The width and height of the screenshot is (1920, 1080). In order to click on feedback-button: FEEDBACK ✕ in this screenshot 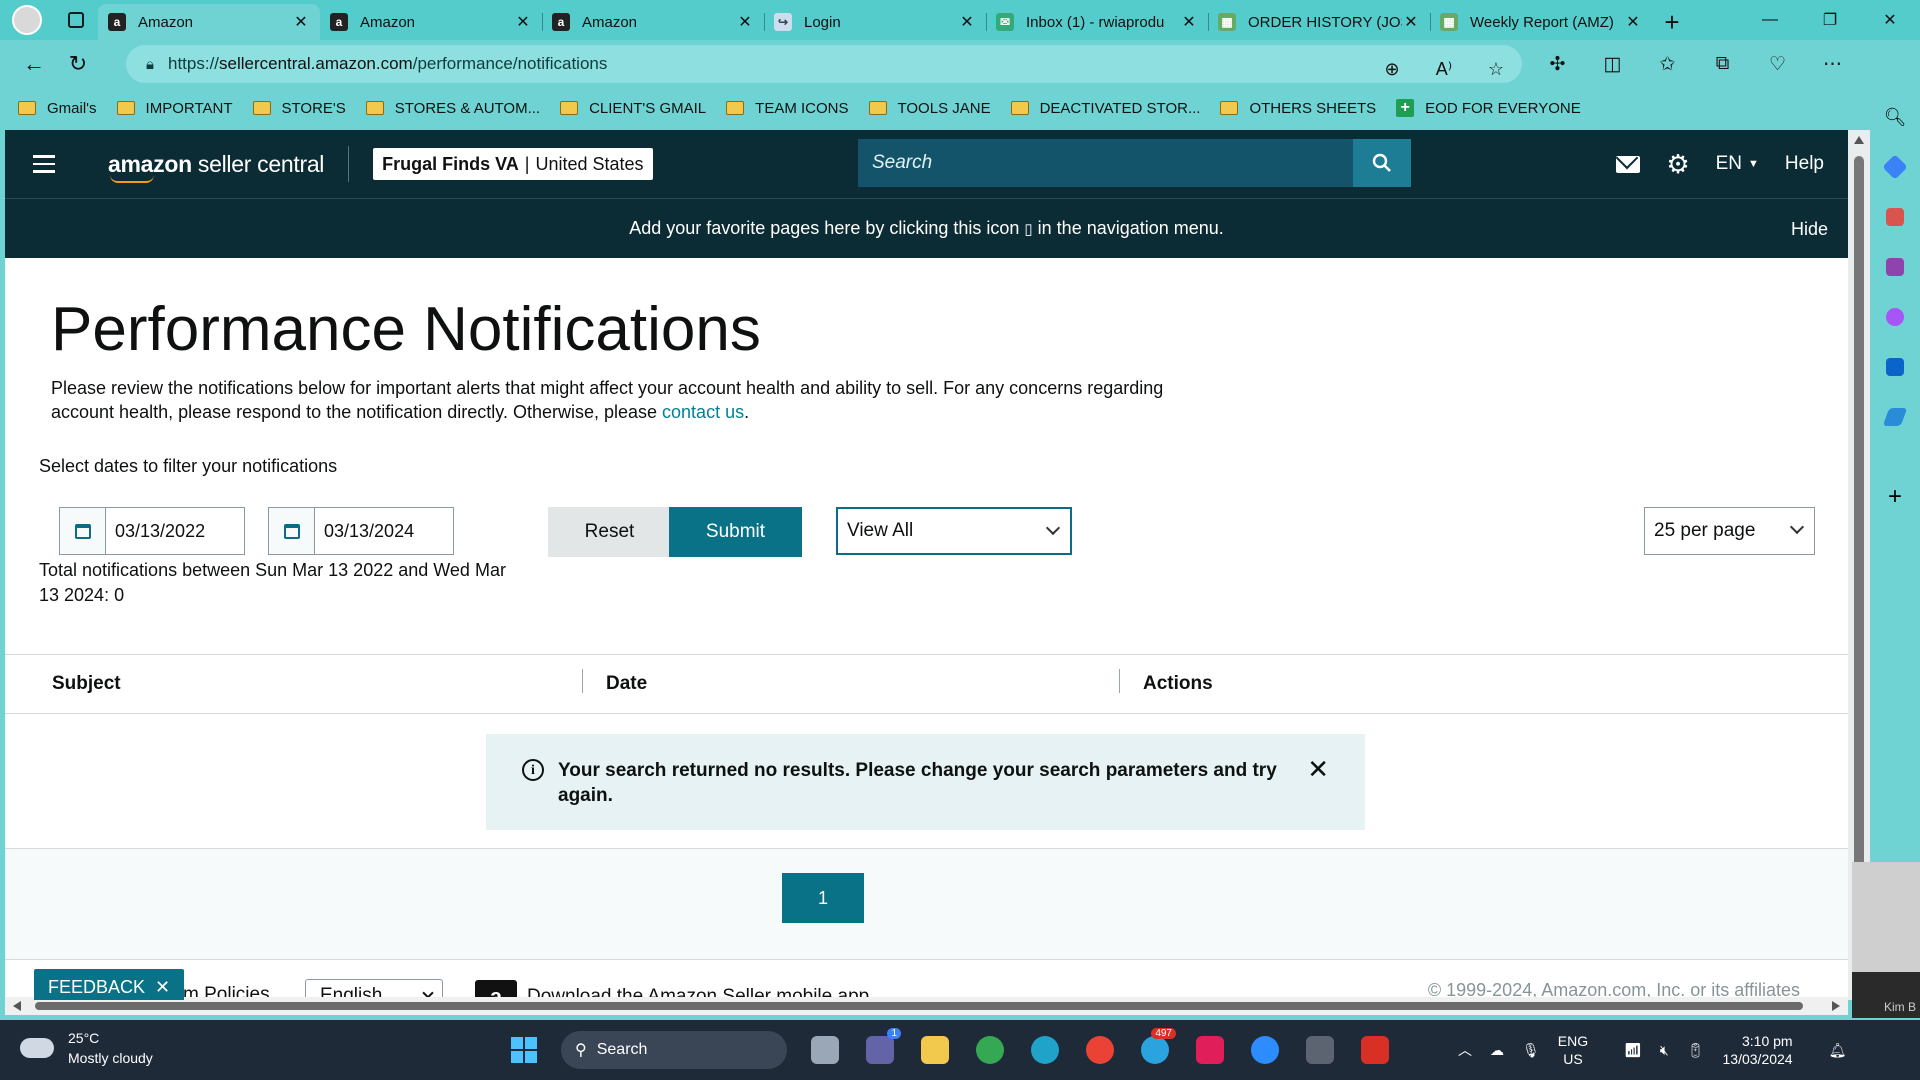, I will do `click(109, 984)`.